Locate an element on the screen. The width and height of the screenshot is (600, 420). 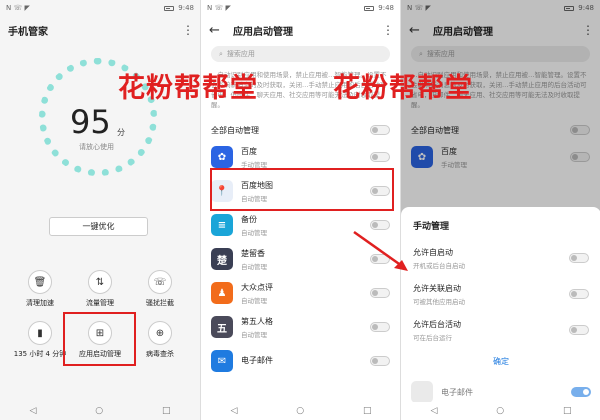
option-label: 允许关联启动 is located at coordinates (437, 288).